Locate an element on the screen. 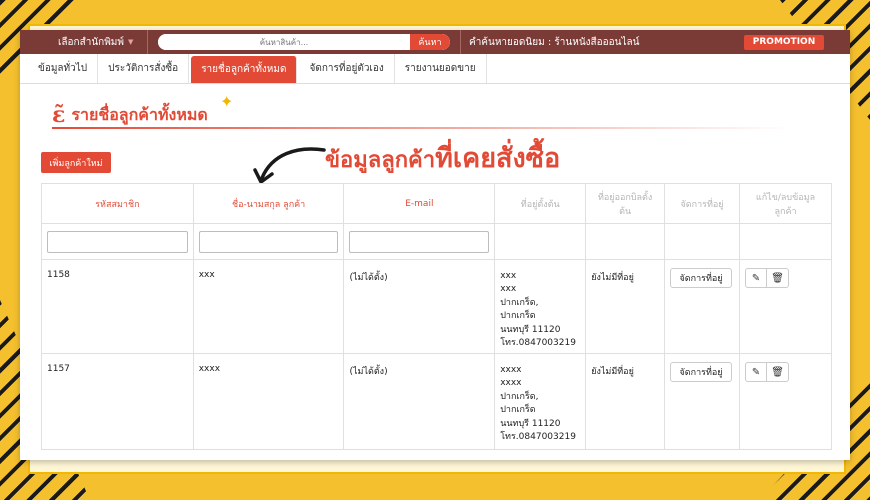 The width and height of the screenshot is (870, 500). curved-arrow-icon is located at coordinates (289, 165).